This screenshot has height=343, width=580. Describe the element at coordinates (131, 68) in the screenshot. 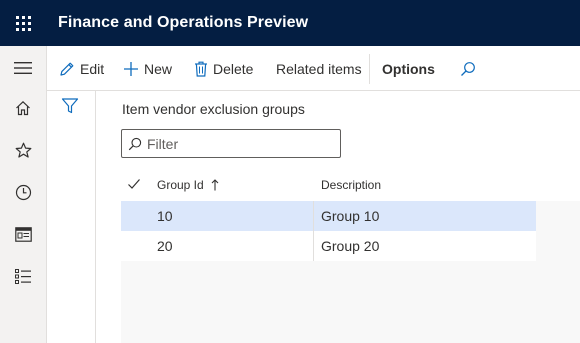

I see `add-icon` at that location.